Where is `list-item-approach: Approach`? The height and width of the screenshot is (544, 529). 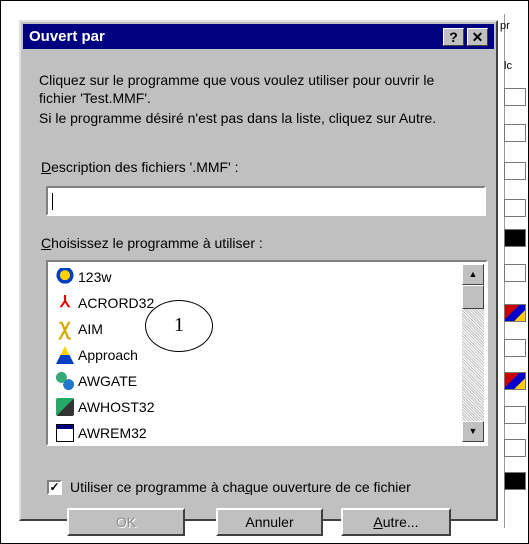
list-item-approach: Approach is located at coordinates (256, 355).